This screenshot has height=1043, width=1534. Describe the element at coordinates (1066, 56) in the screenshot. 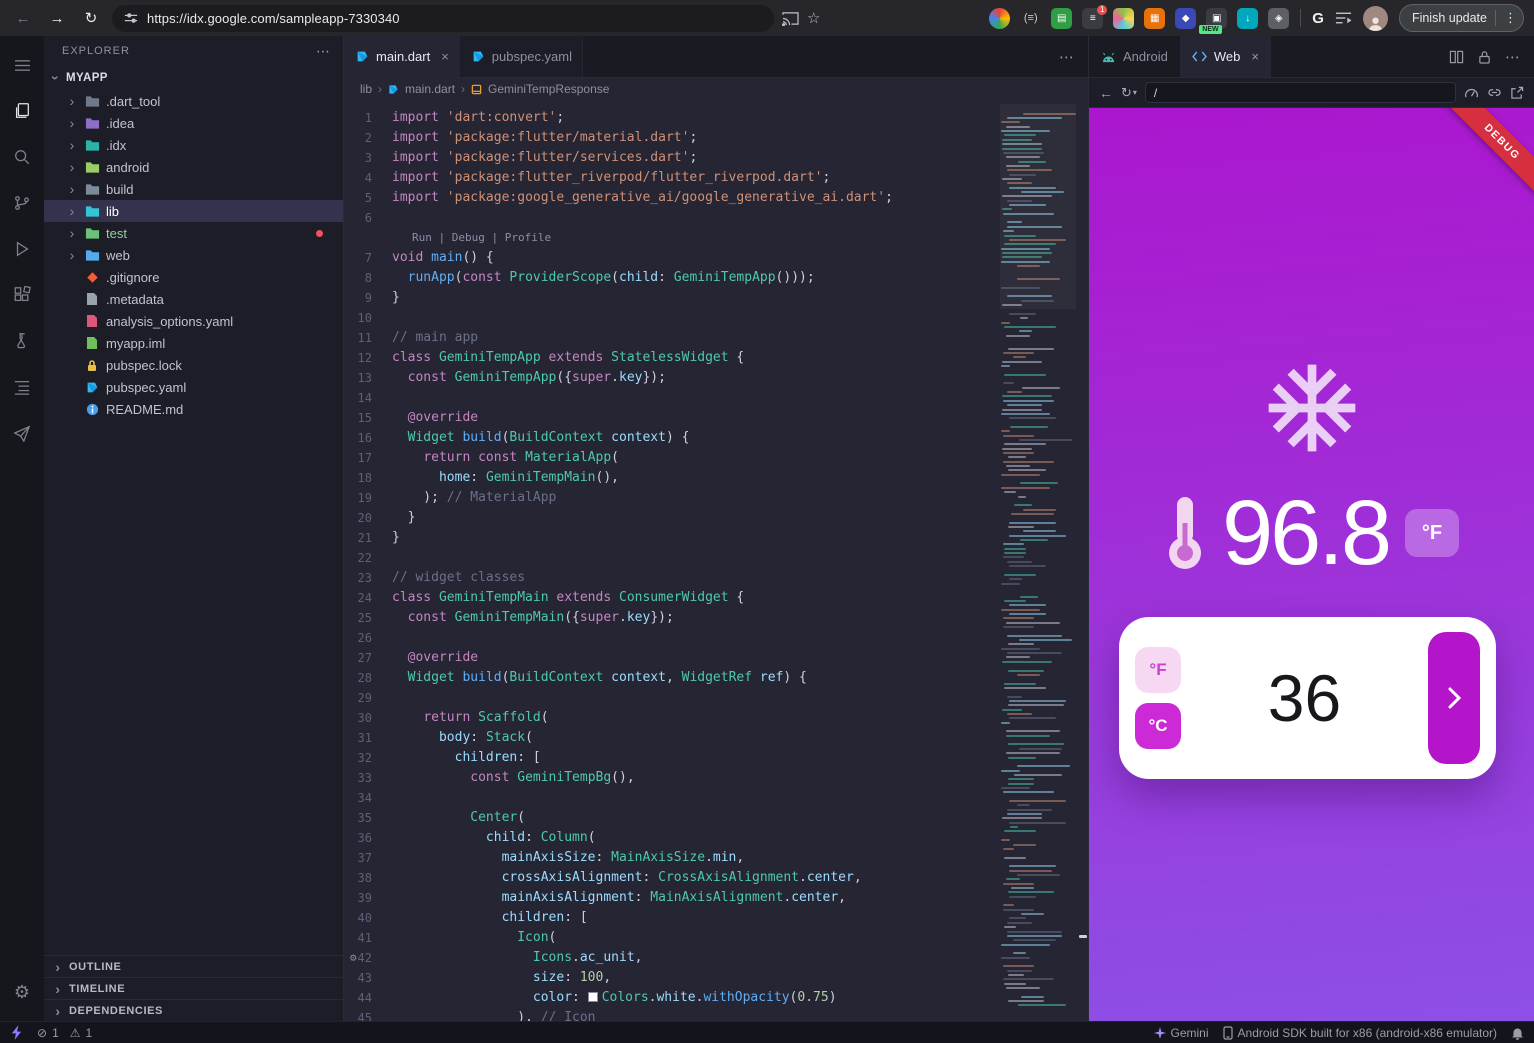

I see `editor-more-icon: ⋯` at that location.